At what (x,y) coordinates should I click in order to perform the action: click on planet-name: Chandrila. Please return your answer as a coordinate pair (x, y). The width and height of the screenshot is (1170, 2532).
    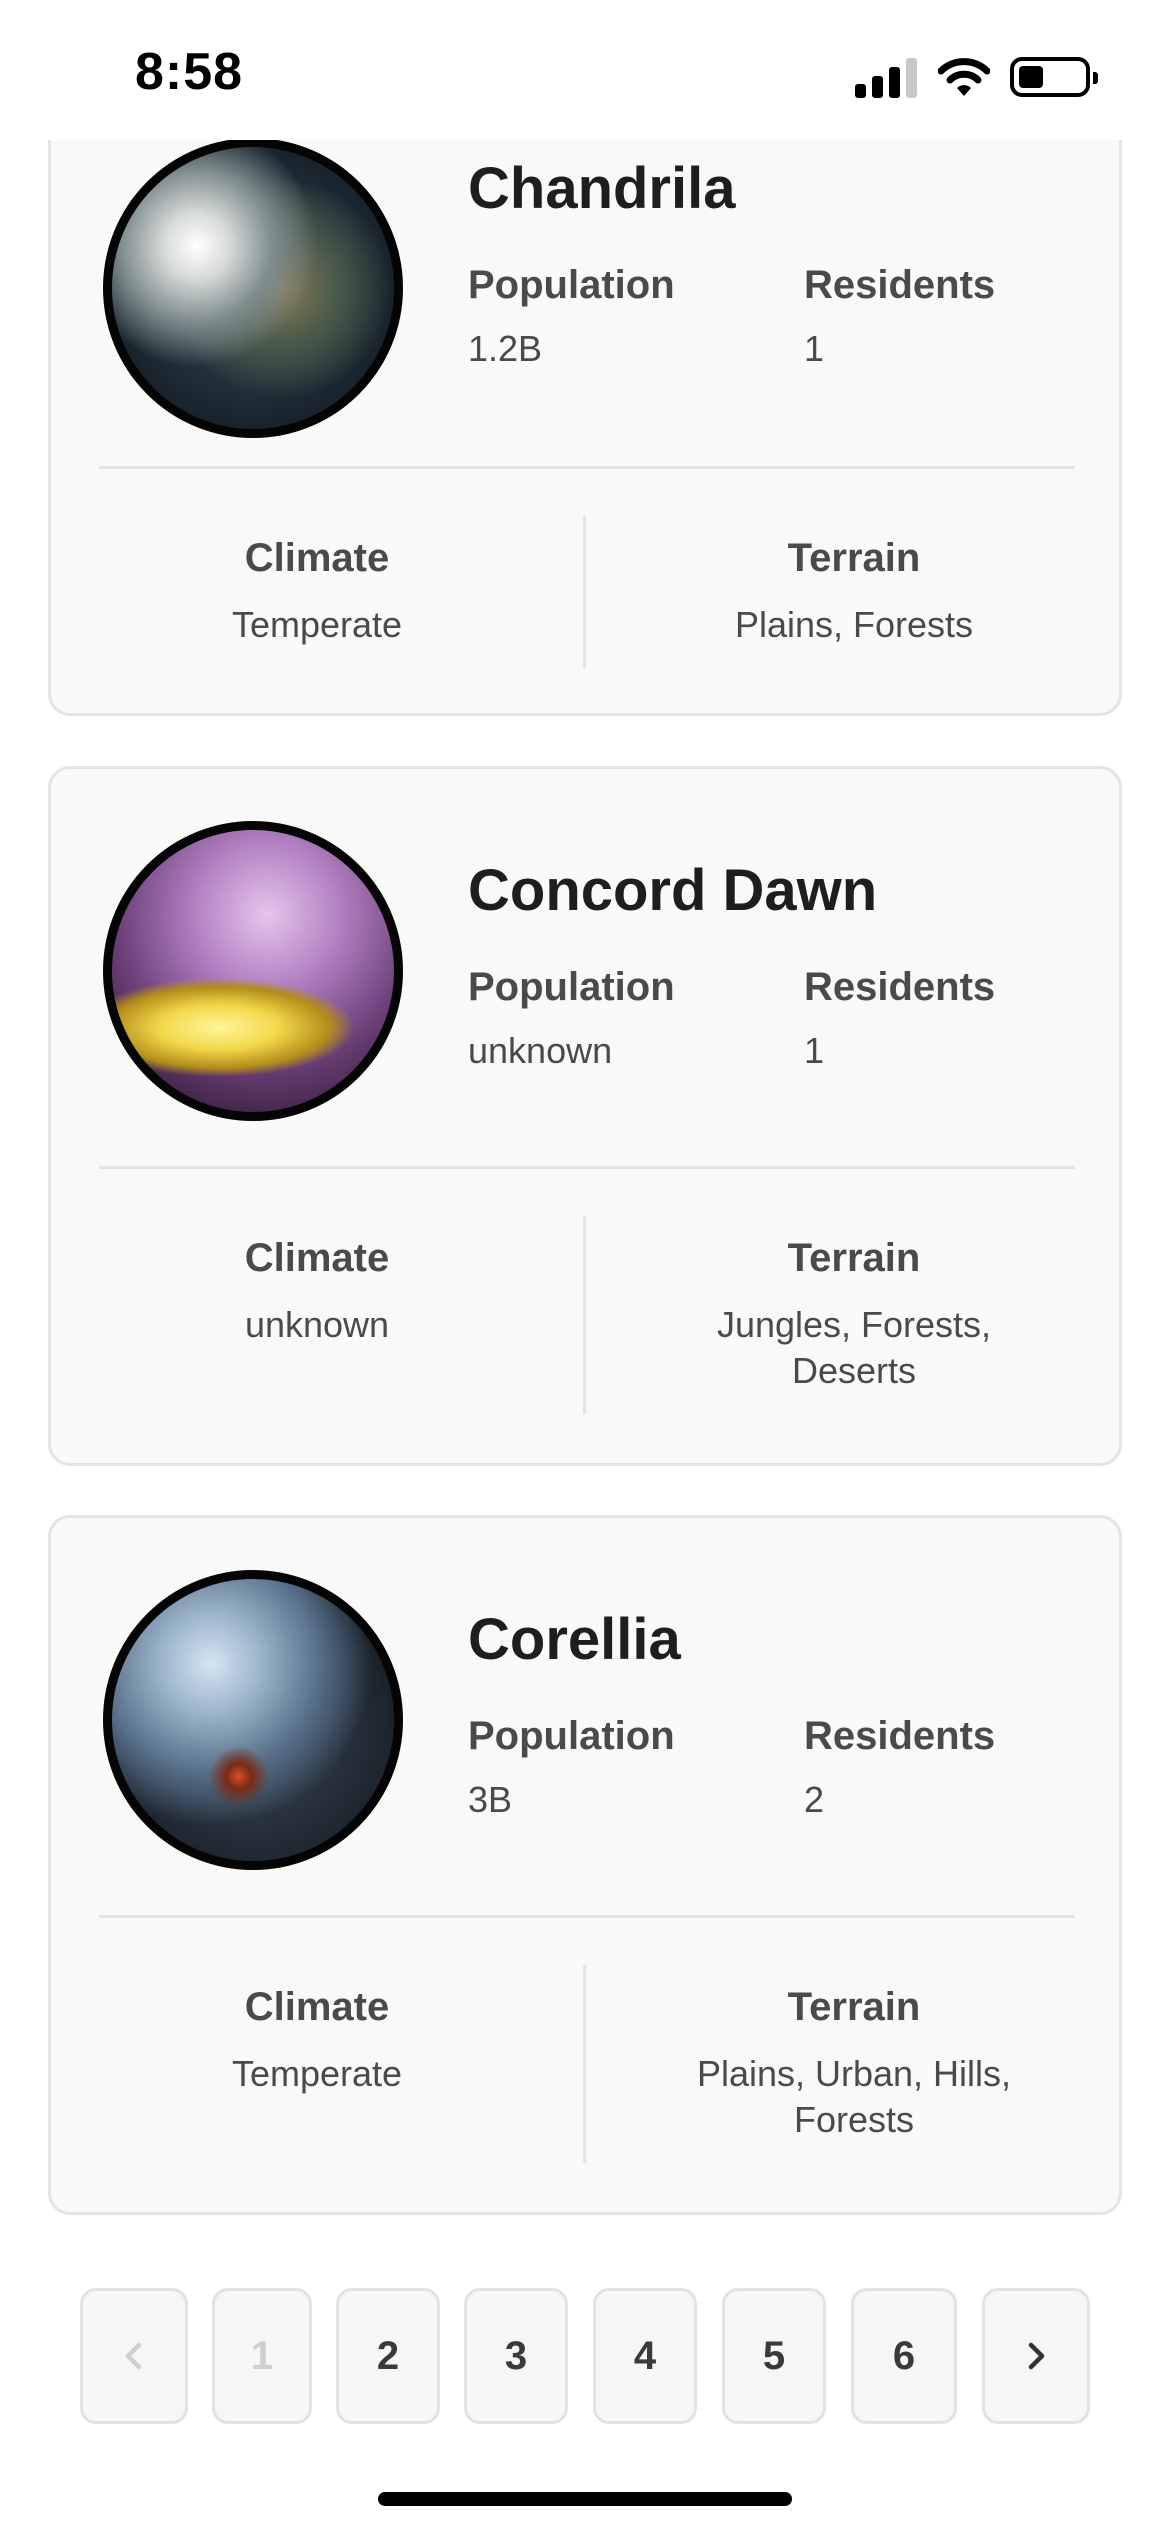
    Looking at the image, I should click on (602, 188).